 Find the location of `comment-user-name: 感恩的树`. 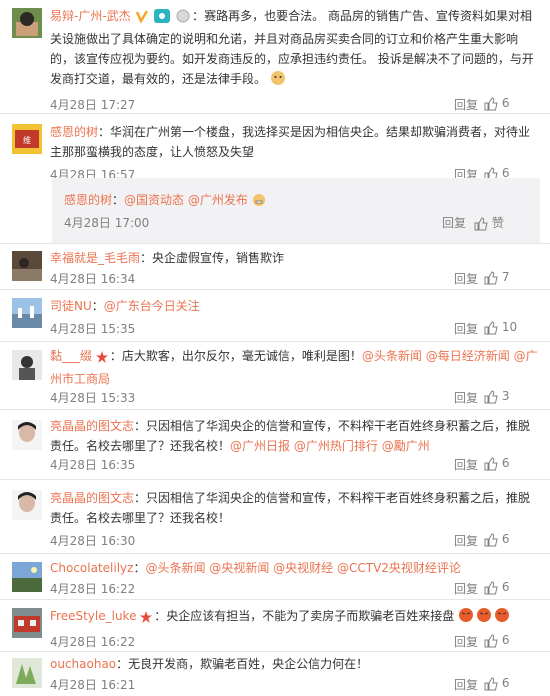

comment-user-name: 感恩的树 is located at coordinates (74, 132).